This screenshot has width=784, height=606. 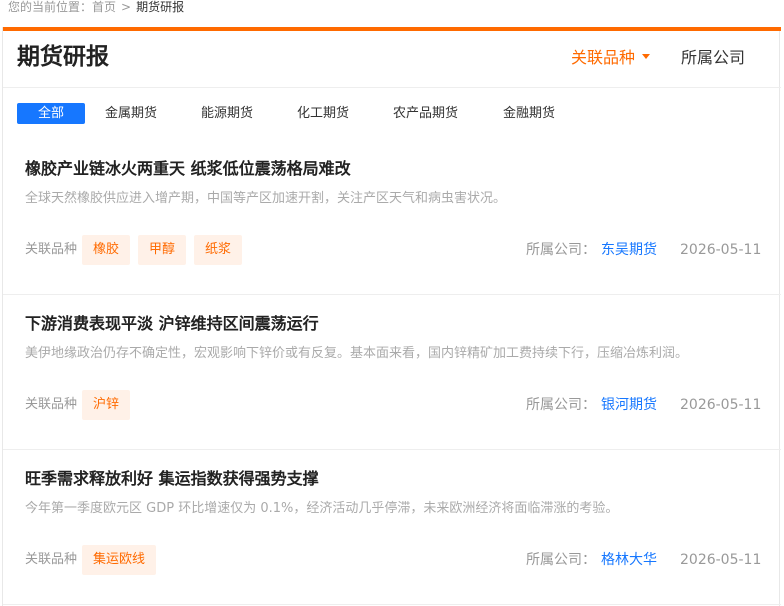 I want to click on header-divider, so click(x=392, y=87).